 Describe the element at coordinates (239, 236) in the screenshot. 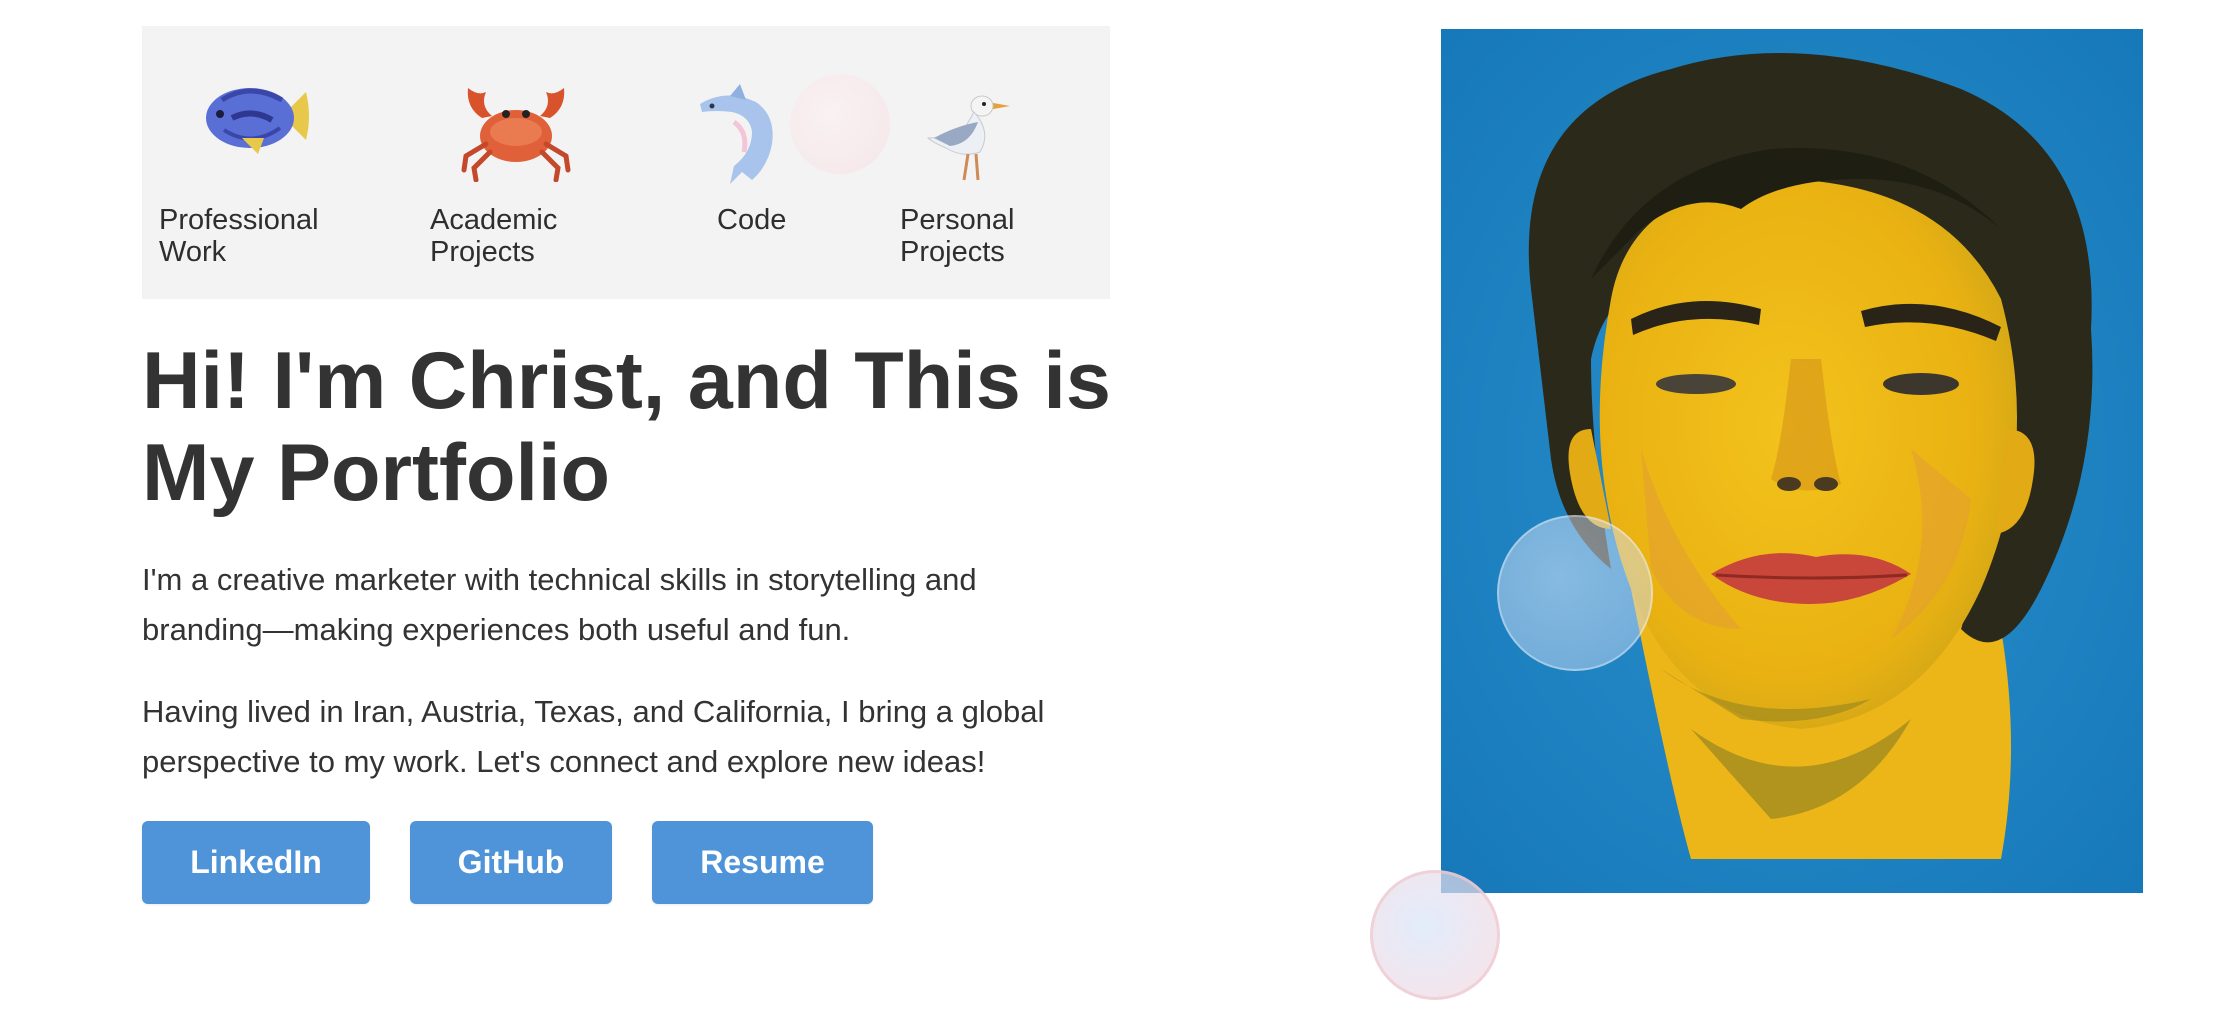

I see `nav-label-professional-work: Professional Work` at that location.